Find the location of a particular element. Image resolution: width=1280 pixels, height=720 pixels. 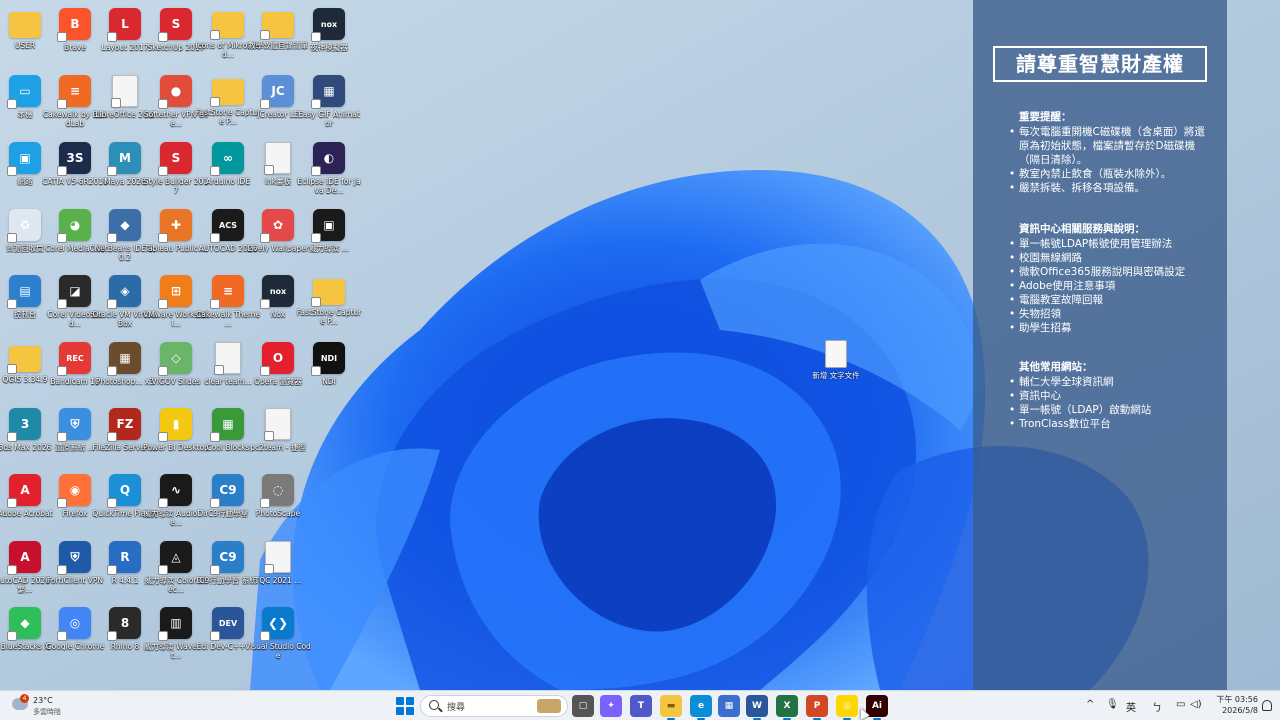

taskbar-microsoft-store-button: ▦ is located at coordinates (729, 706).